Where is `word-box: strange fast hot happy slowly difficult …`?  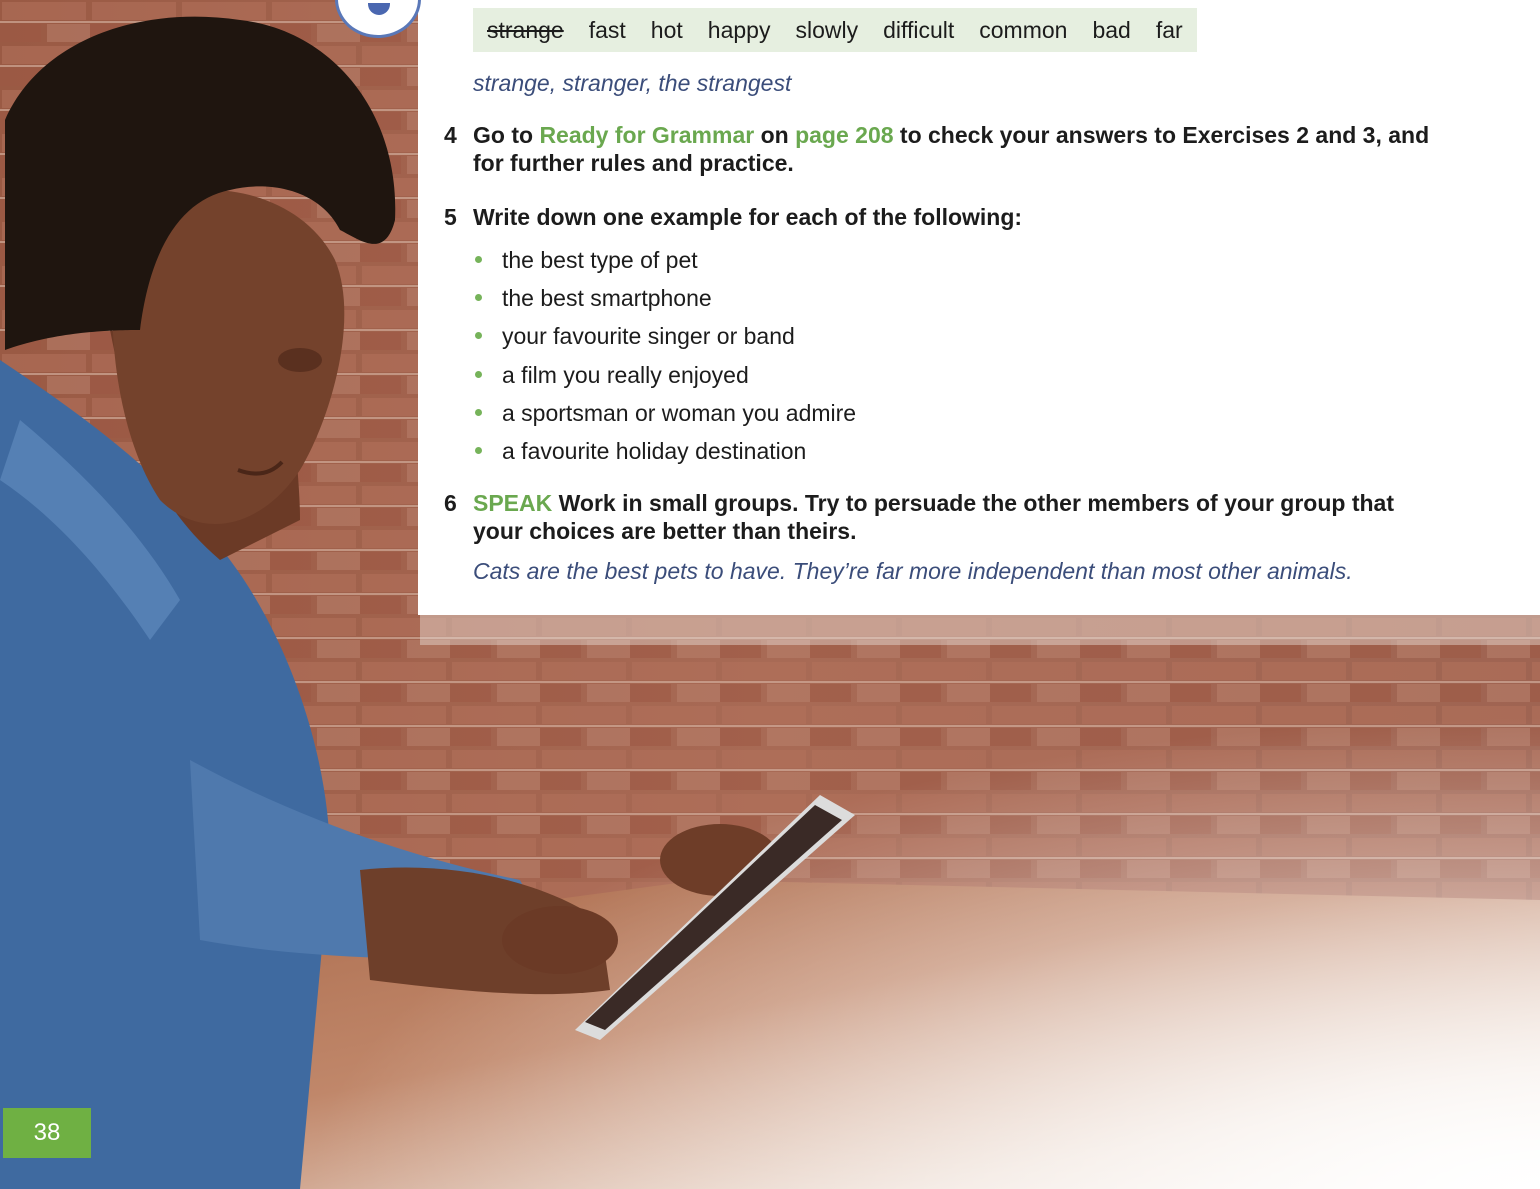
word-box: strange fast hot happy slowly difficult … is located at coordinates (835, 30).